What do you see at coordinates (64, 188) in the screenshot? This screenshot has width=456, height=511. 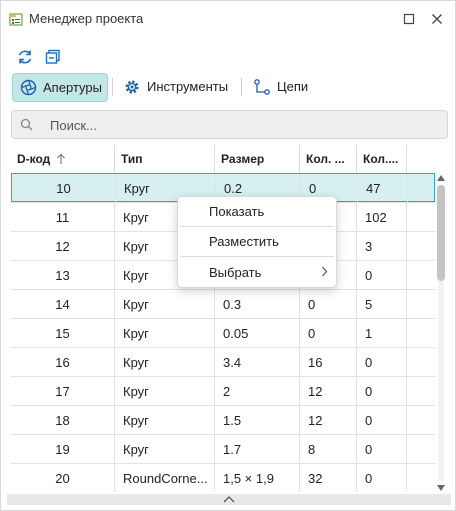 I see `cell-dcode: 10` at bounding box center [64, 188].